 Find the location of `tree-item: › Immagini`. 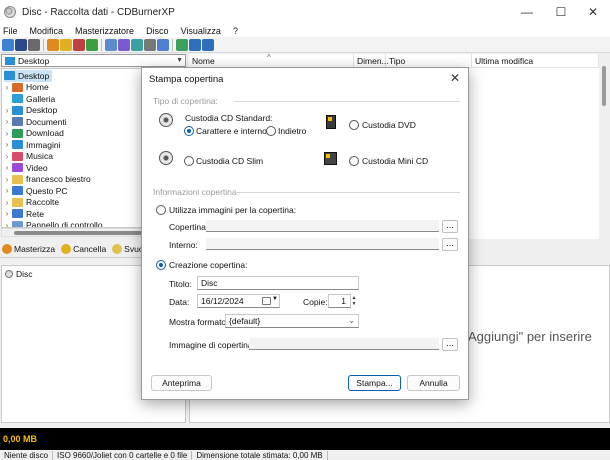

tree-item: › Immagini is located at coordinates (31, 145).